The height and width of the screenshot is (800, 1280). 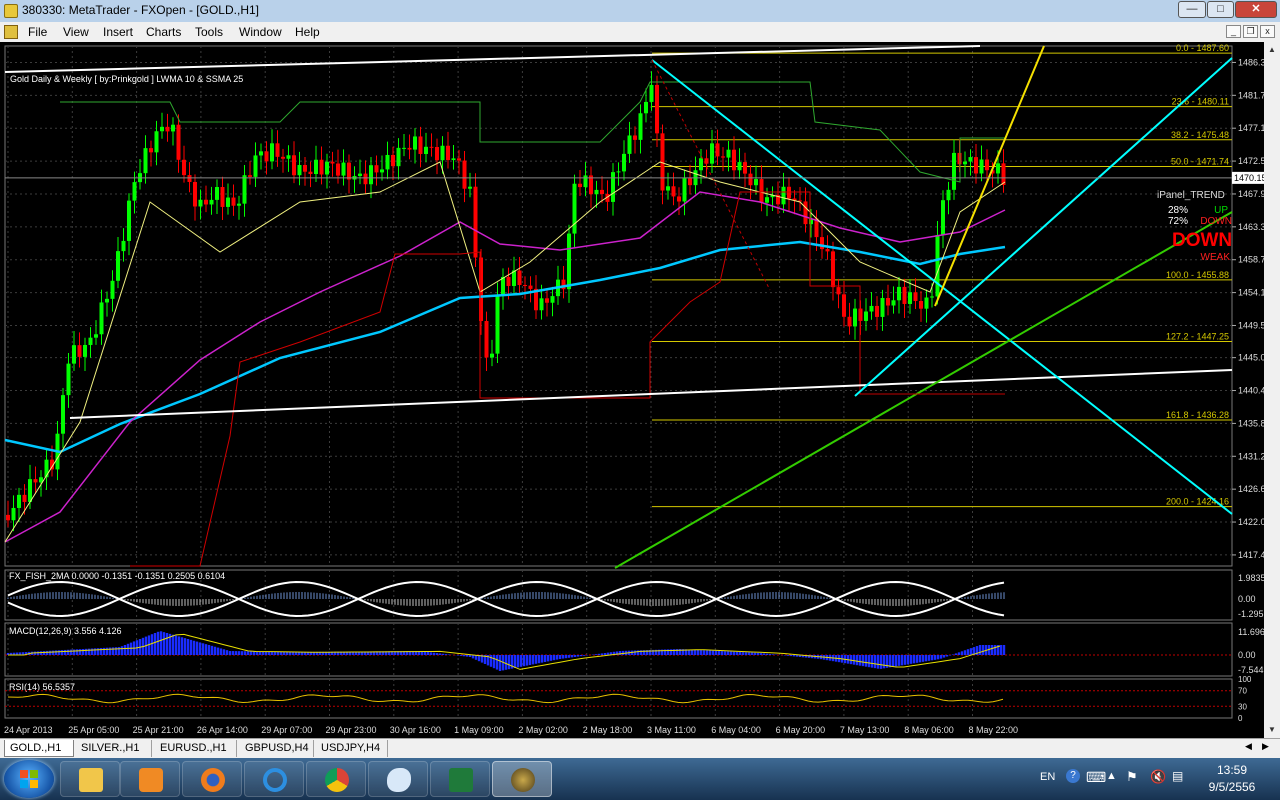 What do you see at coordinates (522, 779) in the screenshot?
I see `taskbar-metatrader` at bounding box center [522, 779].